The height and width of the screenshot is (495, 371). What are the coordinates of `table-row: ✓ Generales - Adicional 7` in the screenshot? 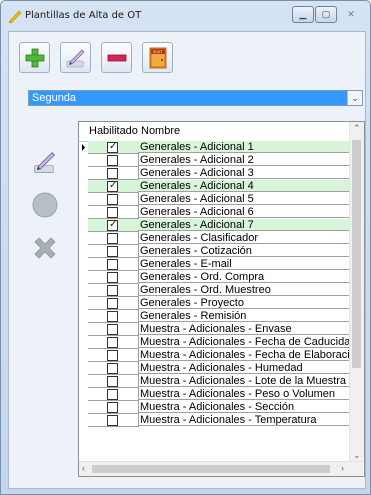 It's located at (214, 225).